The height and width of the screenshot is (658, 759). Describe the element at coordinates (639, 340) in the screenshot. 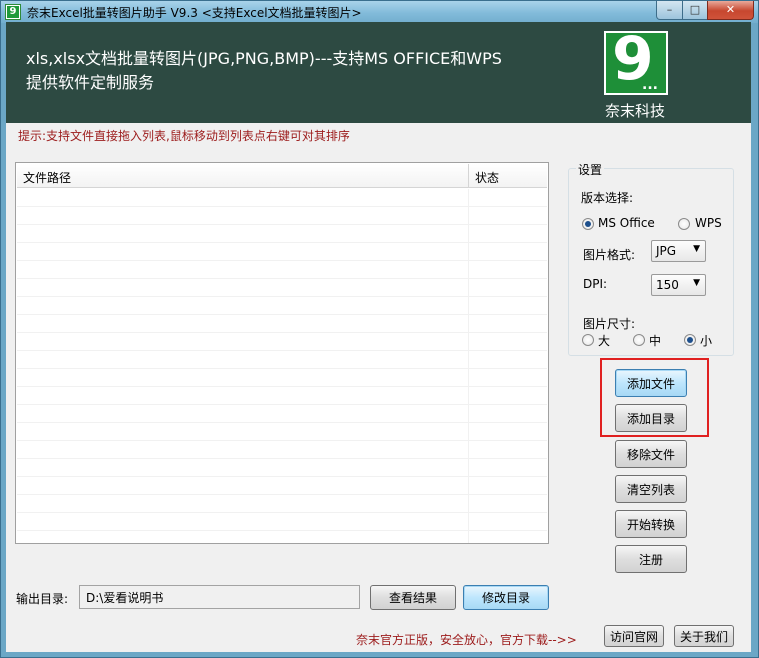

I see `radio-size-medium` at that location.